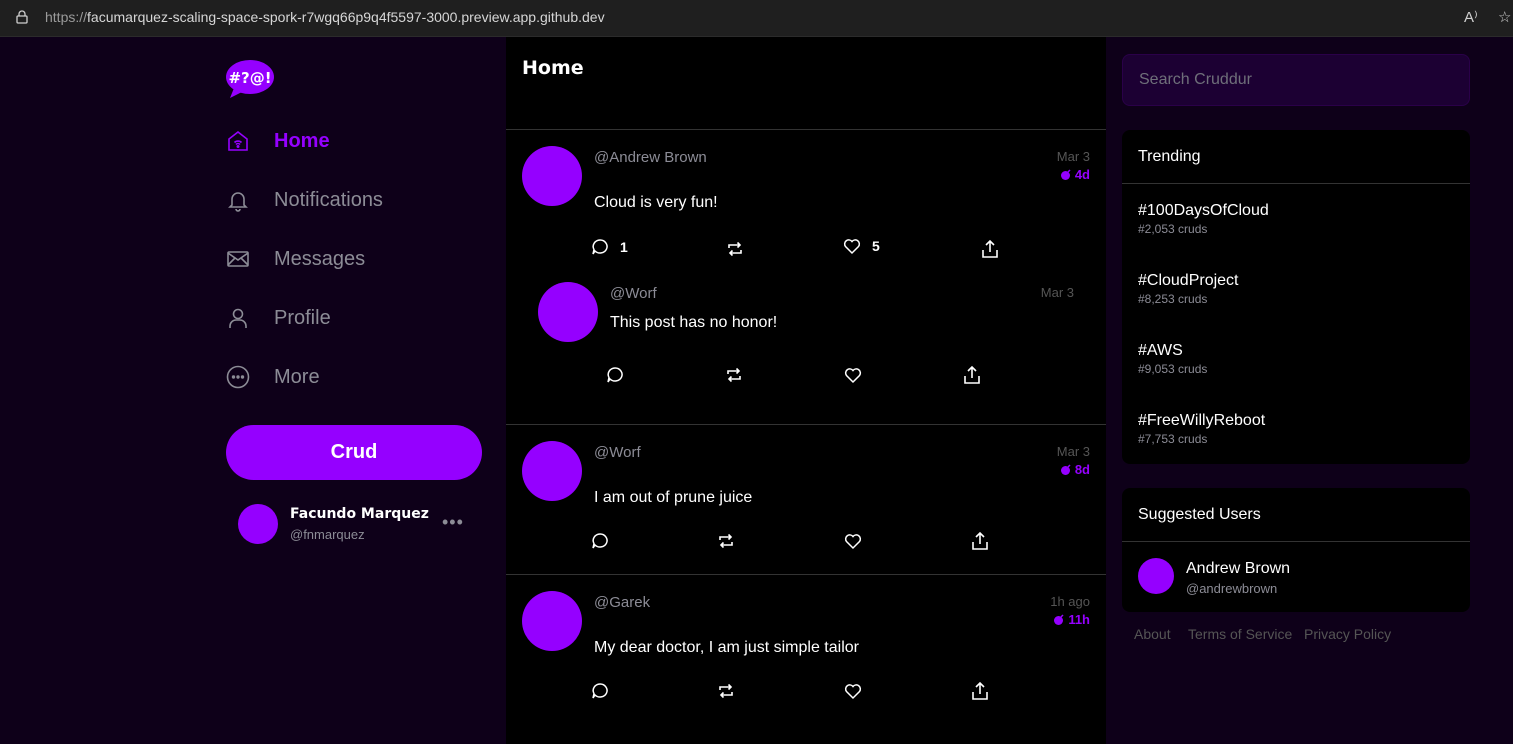 This screenshot has width=1513, height=744. Describe the element at coordinates (650, 157) in the screenshot. I see `post-handle: @Andrew Brown` at that location.